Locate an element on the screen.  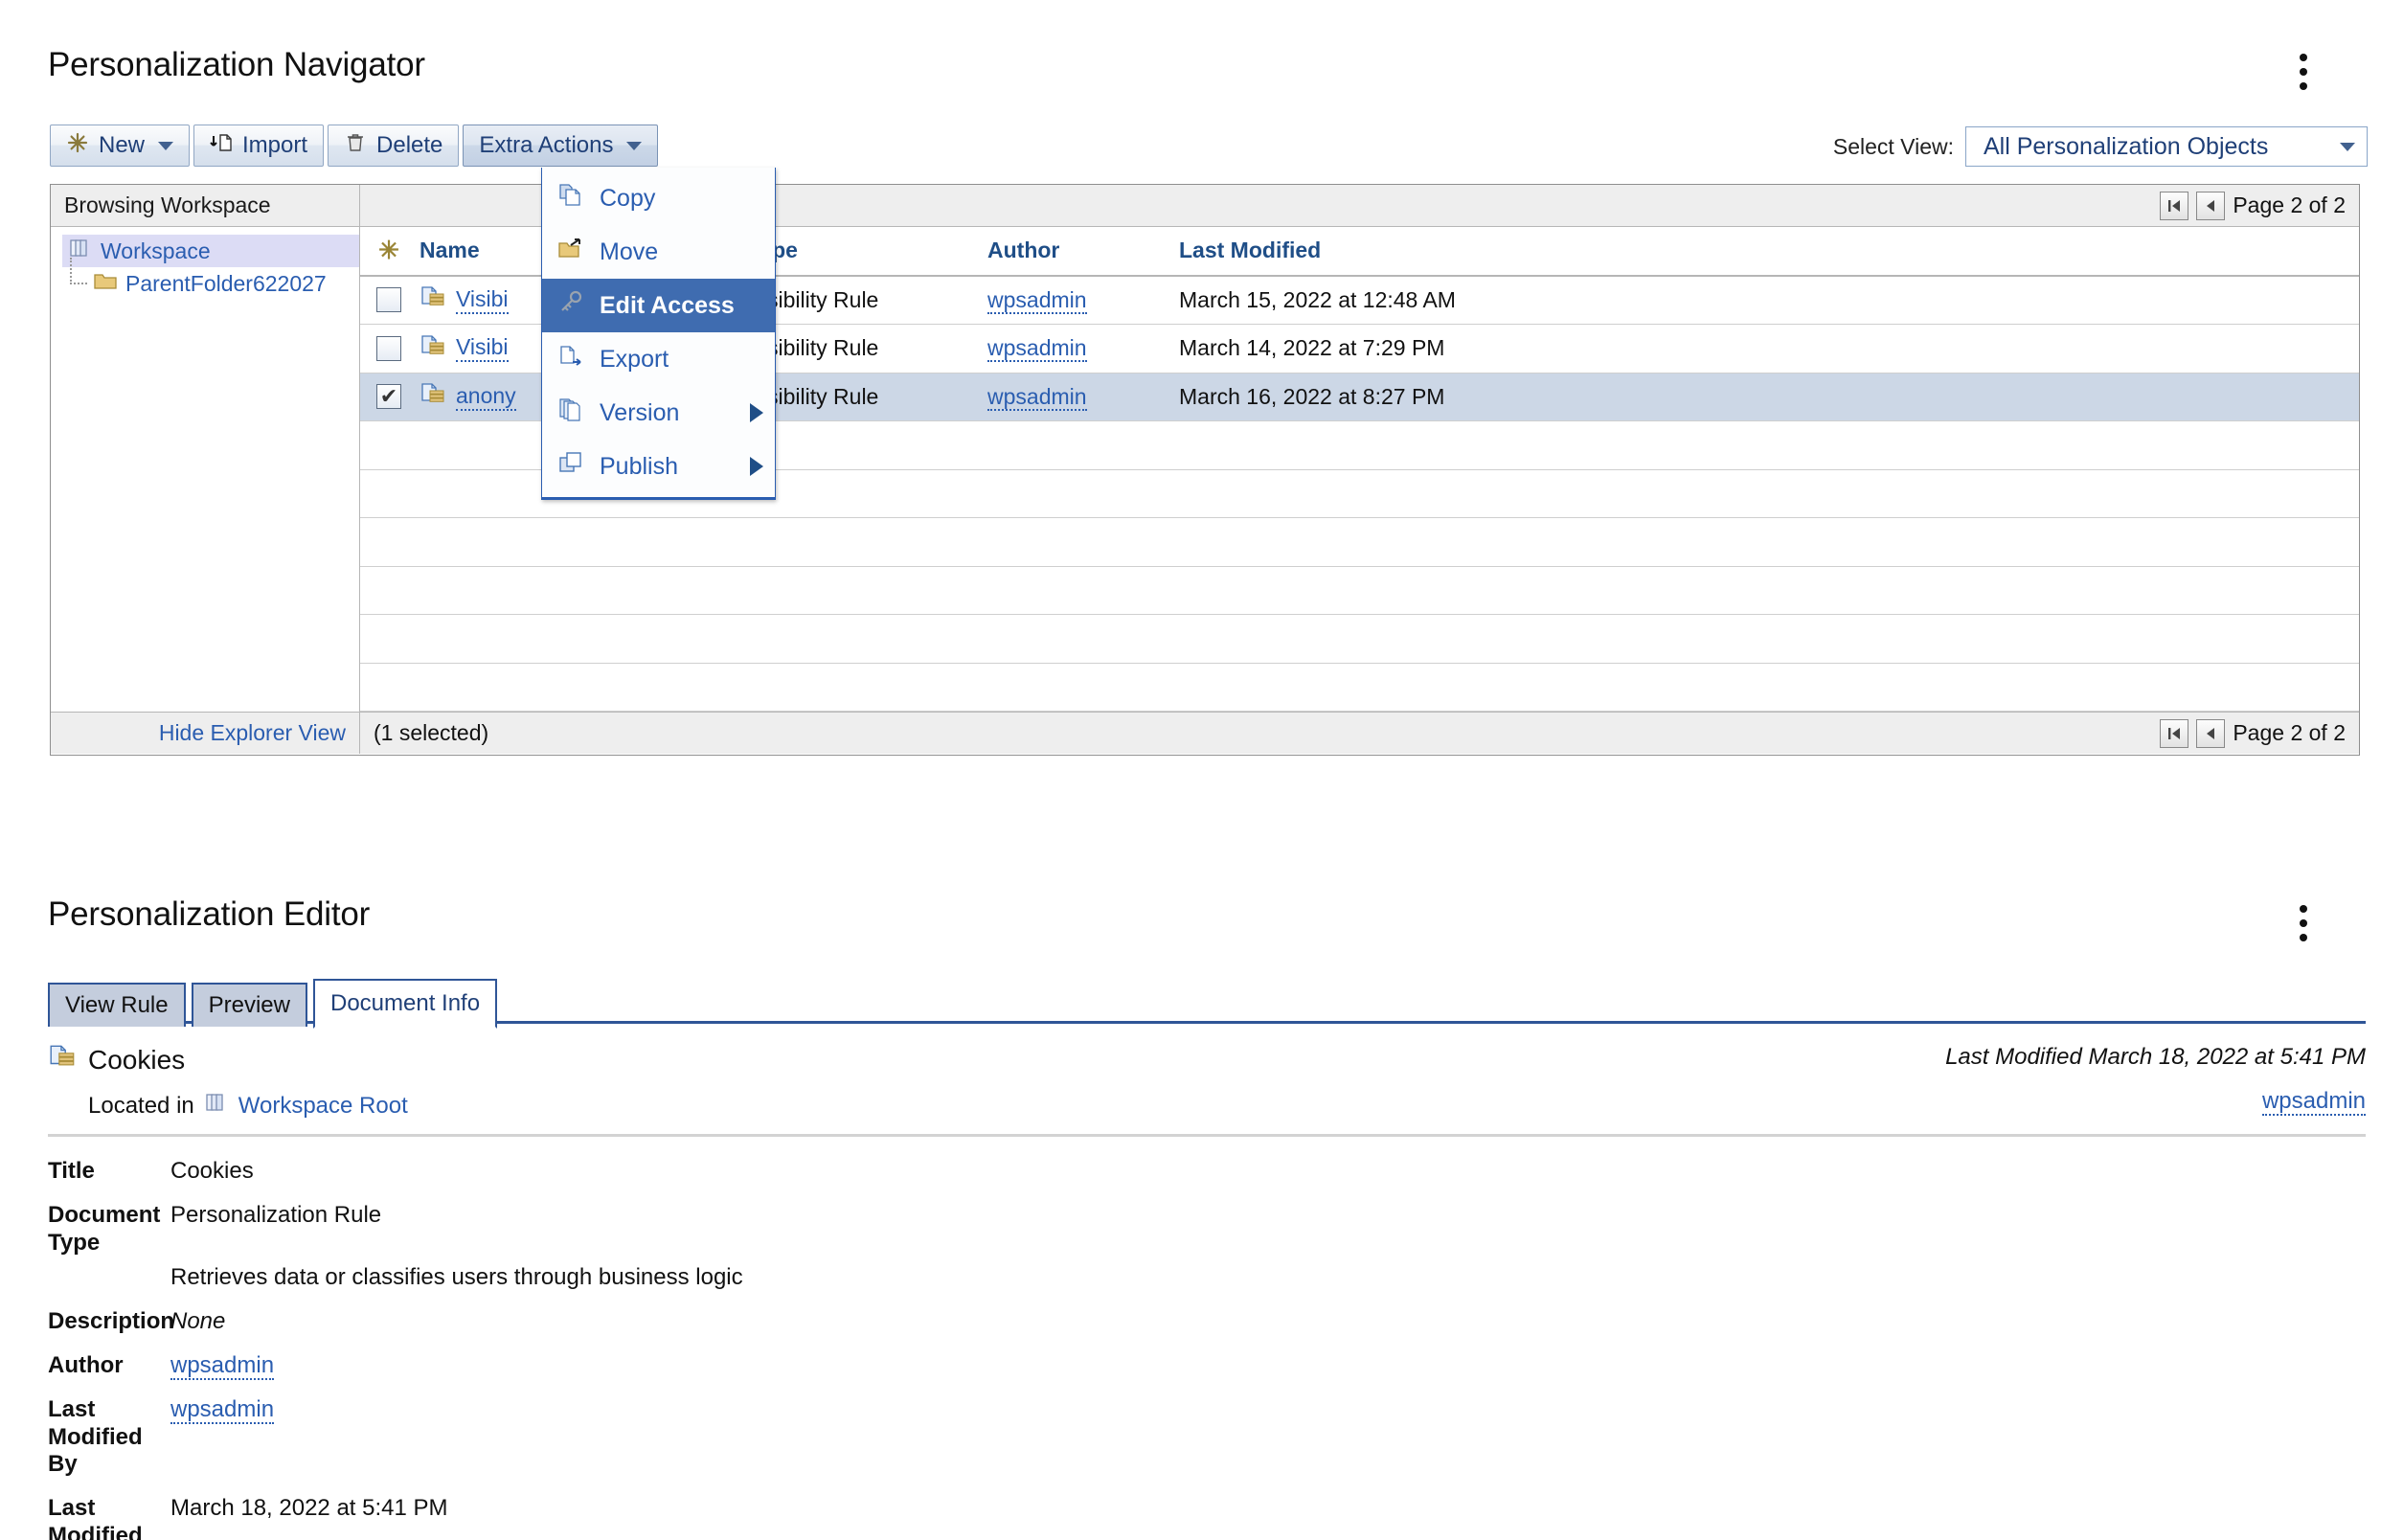
property-value: None is located at coordinates (198, 1321).